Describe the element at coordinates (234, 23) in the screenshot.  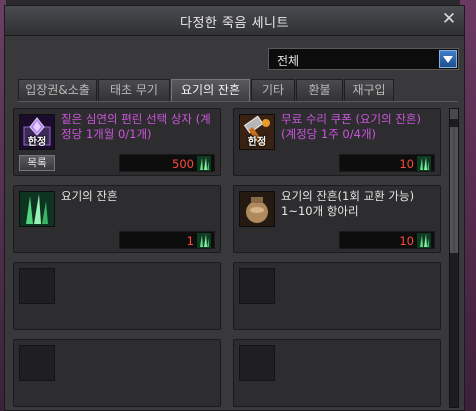
I see `window-title: 다정한 죽음 세니트` at that location.